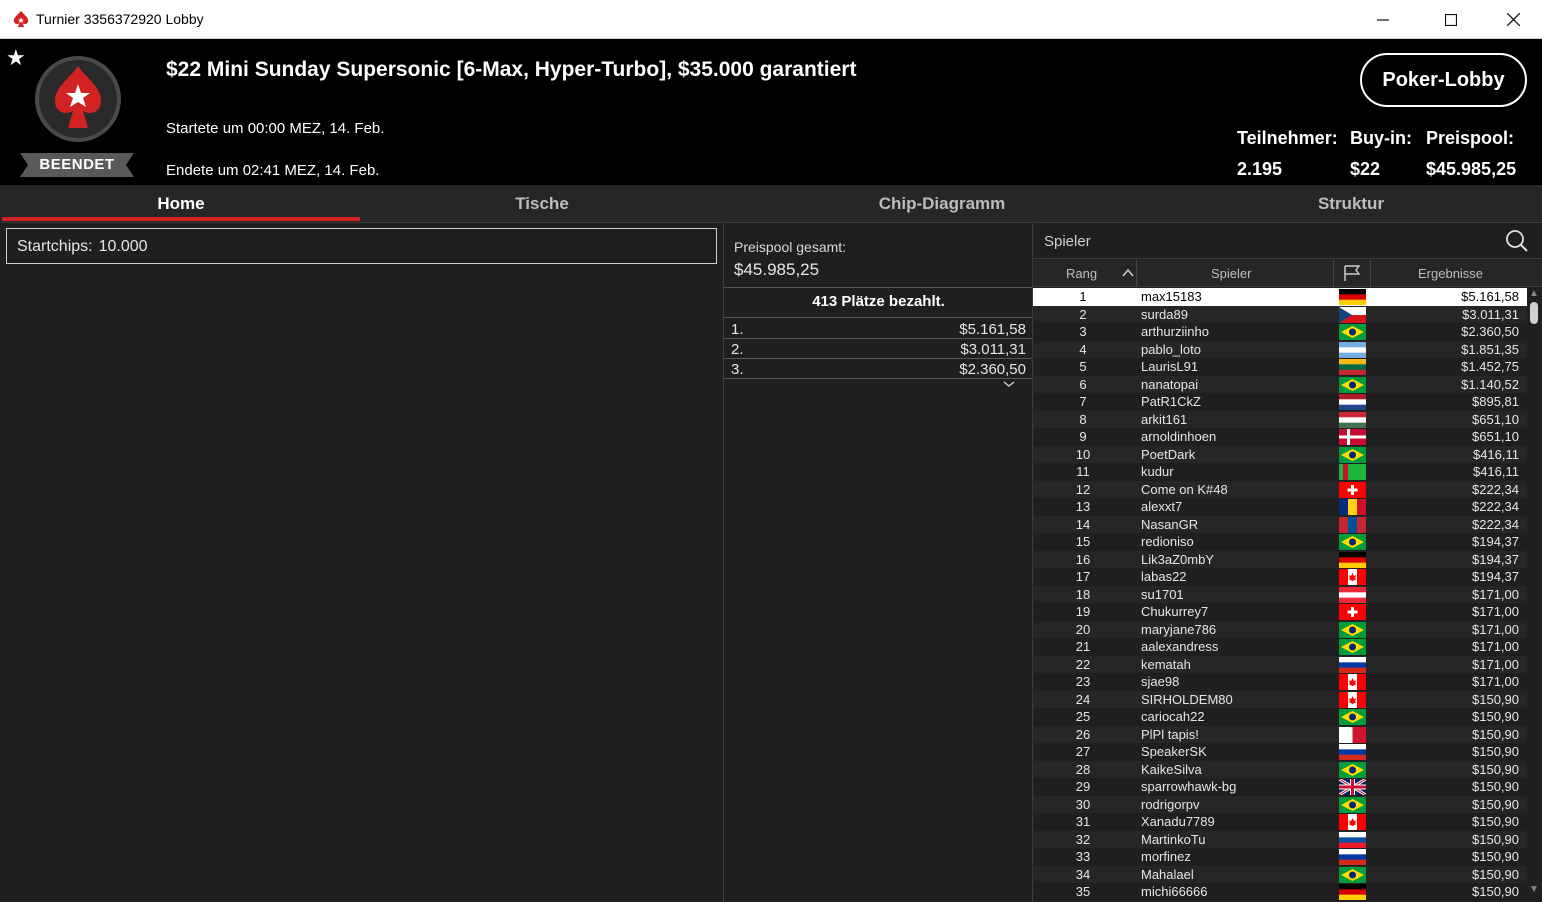 The height and width of the screenshot is (902, 1542). What do you see at coordinates (1280, 717) in the screenshot?
I see `table-row: 25 cariocah22 $150,90` at bounding box center [1280, 717].